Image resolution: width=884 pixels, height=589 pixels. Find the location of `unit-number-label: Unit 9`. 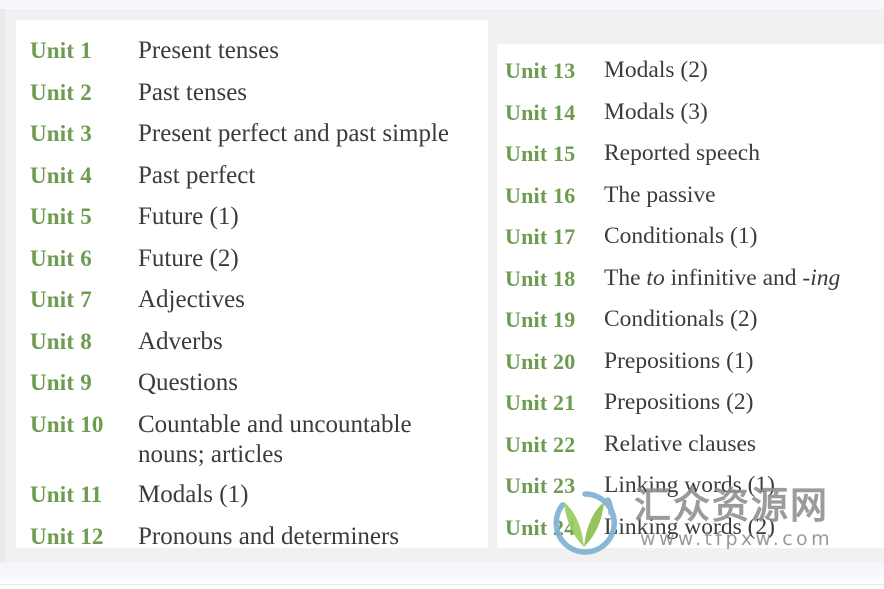

unit-number-label: Unit 9 is located at coordinates (61, 382).